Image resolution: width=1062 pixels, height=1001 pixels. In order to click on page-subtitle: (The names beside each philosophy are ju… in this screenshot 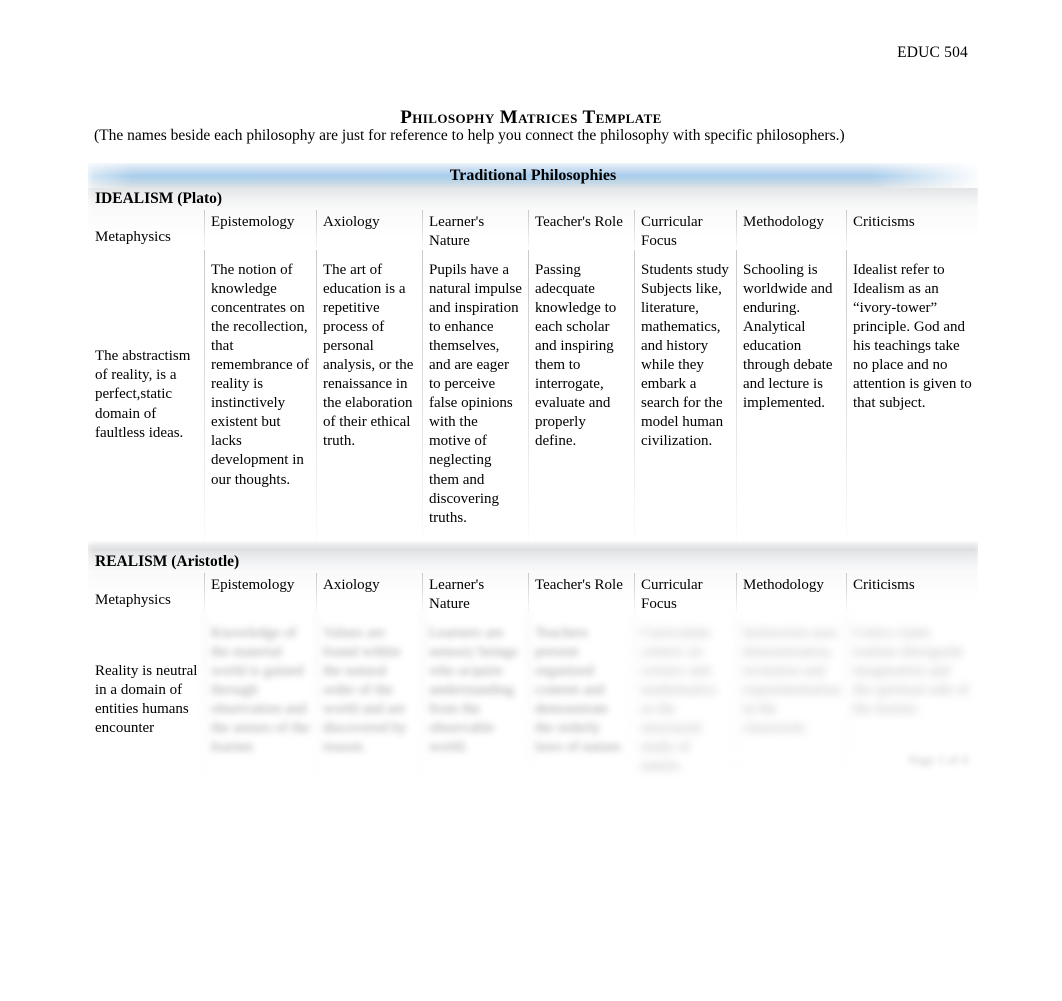, I will do `click(469, 135)`.